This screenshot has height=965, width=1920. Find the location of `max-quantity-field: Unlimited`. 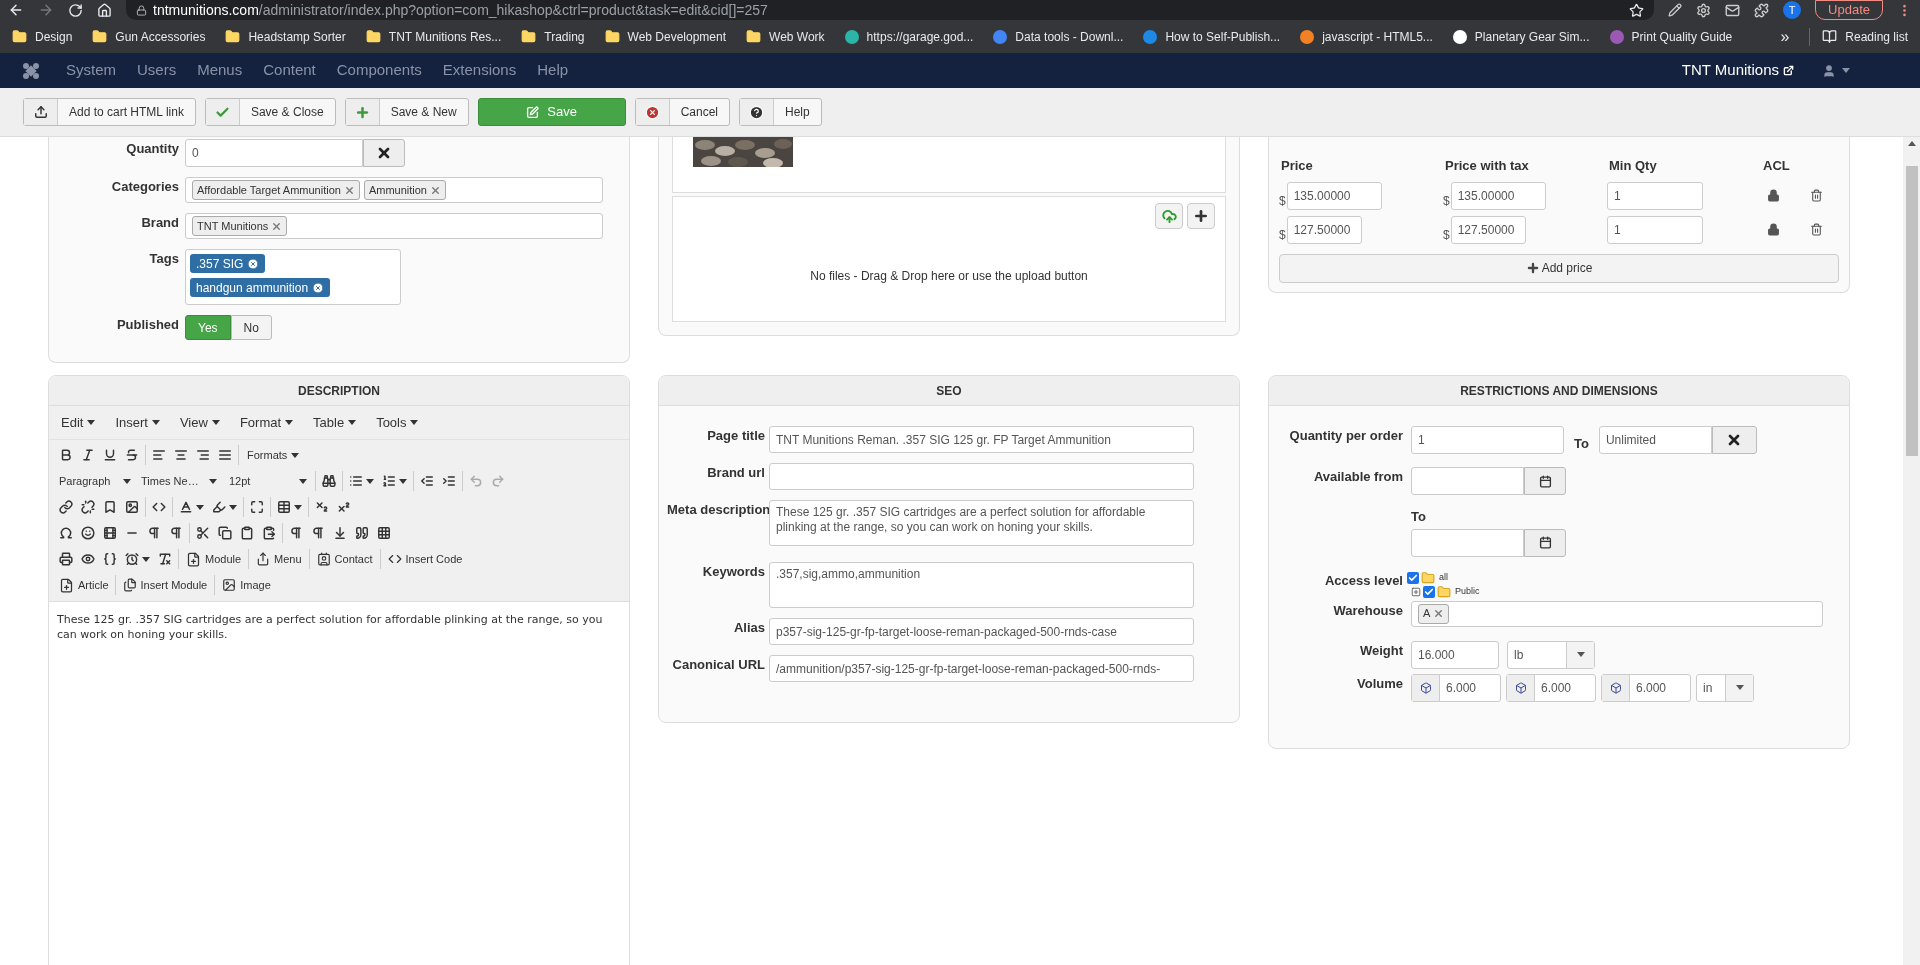

max-quantity-field: Unlimited is located at coordinates (1655, 440).